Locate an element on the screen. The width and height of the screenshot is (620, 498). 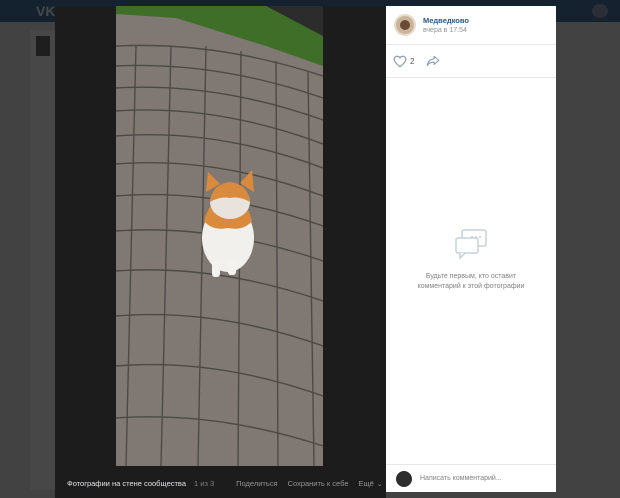
post-date: вчера в 17:54 is located at coordinates (446, 31).